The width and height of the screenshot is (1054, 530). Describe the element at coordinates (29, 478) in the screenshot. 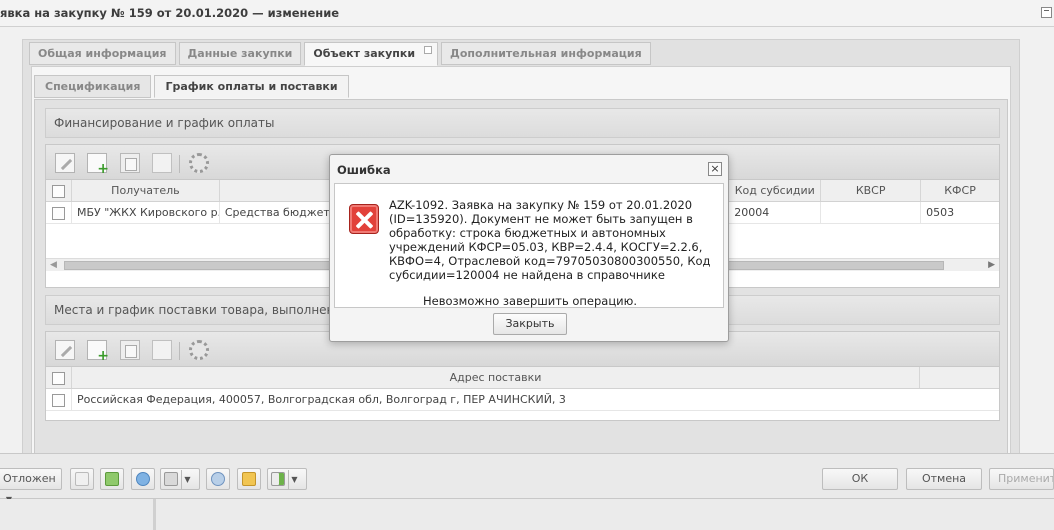

I see `deferred-status-label: Отложен` at that location.